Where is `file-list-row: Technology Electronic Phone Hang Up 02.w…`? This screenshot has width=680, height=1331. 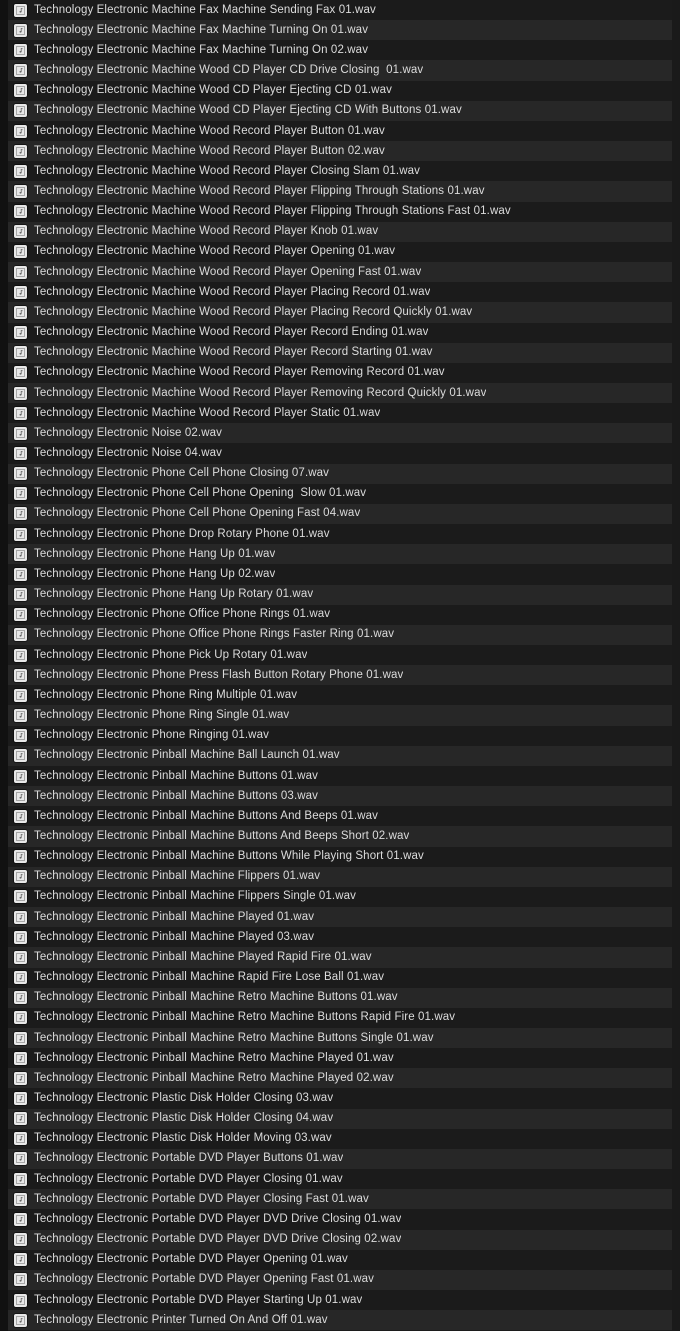
file-list-row: Technology Electronic Phone Hang Up 02.w… is located at coordinates (340, 574).